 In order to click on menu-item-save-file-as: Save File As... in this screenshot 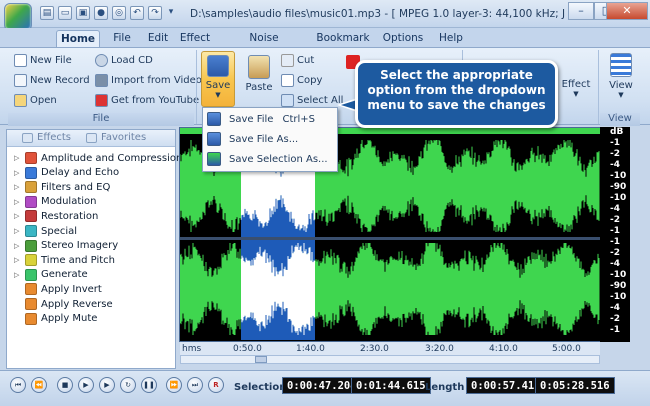, I will do `click(270, 139)`.